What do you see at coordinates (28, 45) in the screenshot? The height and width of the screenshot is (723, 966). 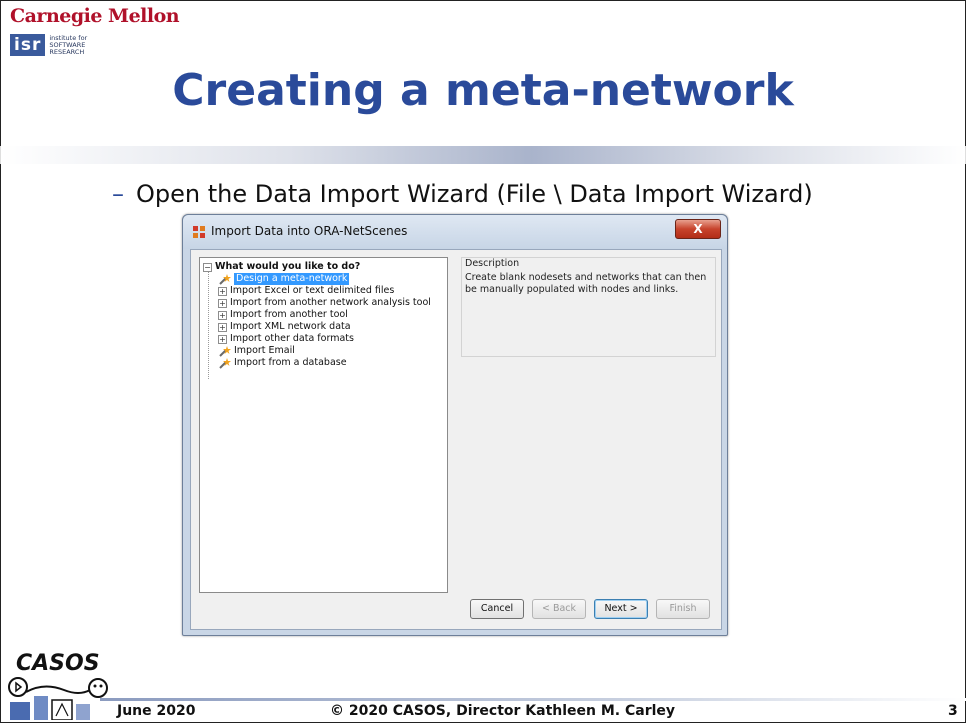 I see `isr-logo-mark: isr` at bounding box center [28, 45].